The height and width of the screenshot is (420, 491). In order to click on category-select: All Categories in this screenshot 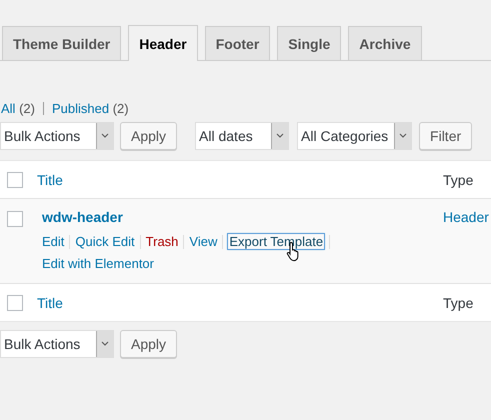, I will do `click(354, 136)`.